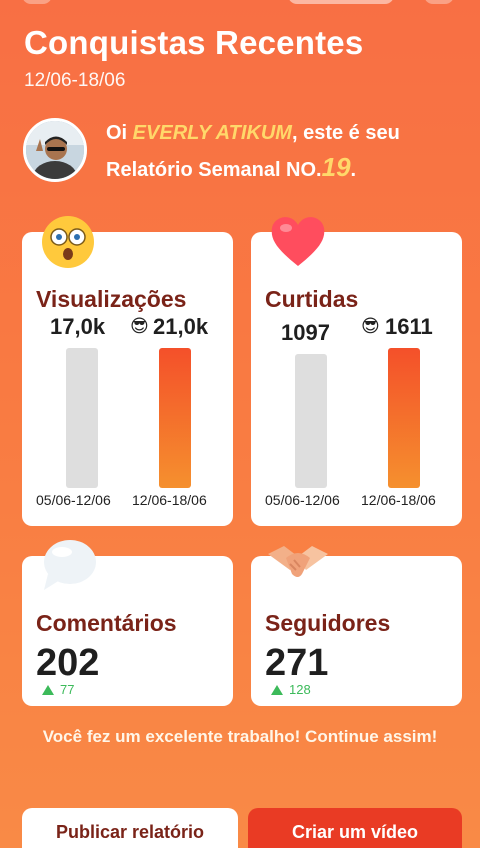 This screenshot has height=848, width=480. What do you see at coordinates (73, 500) in the screenshot?
I see `views-previous-period: 05/06-12/06` at bounding box center [73, 500].